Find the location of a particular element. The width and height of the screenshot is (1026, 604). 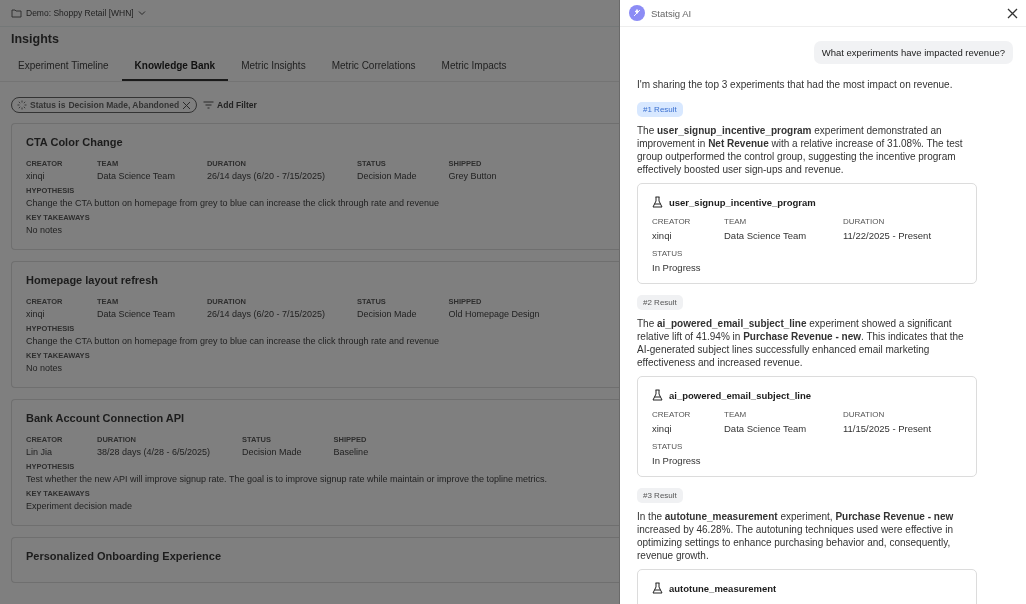

experiment-card: ai_powered_email_subject_line CREATOR xinqi TEAM Data Science Team DURATION 11/15/2025 - Present STATUS In Progress is located at coordinates (807, 426).